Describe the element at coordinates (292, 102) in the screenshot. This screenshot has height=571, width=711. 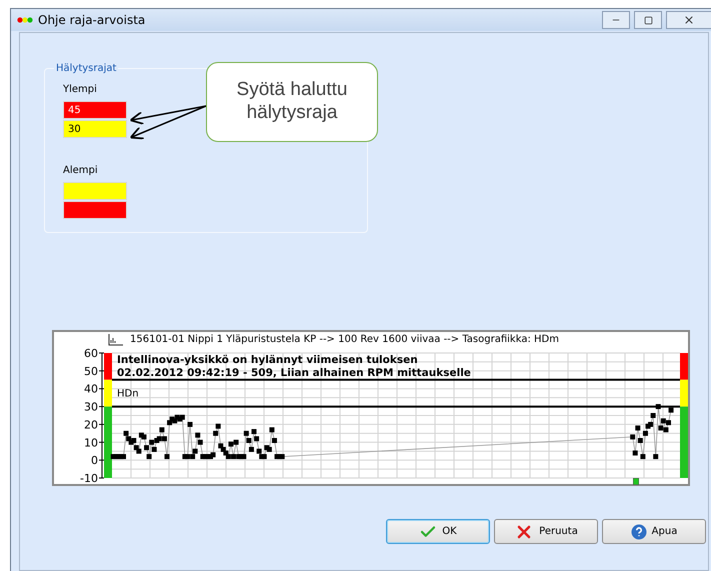
I see `callout: Syötä haluttu hälytysraja` at that location.